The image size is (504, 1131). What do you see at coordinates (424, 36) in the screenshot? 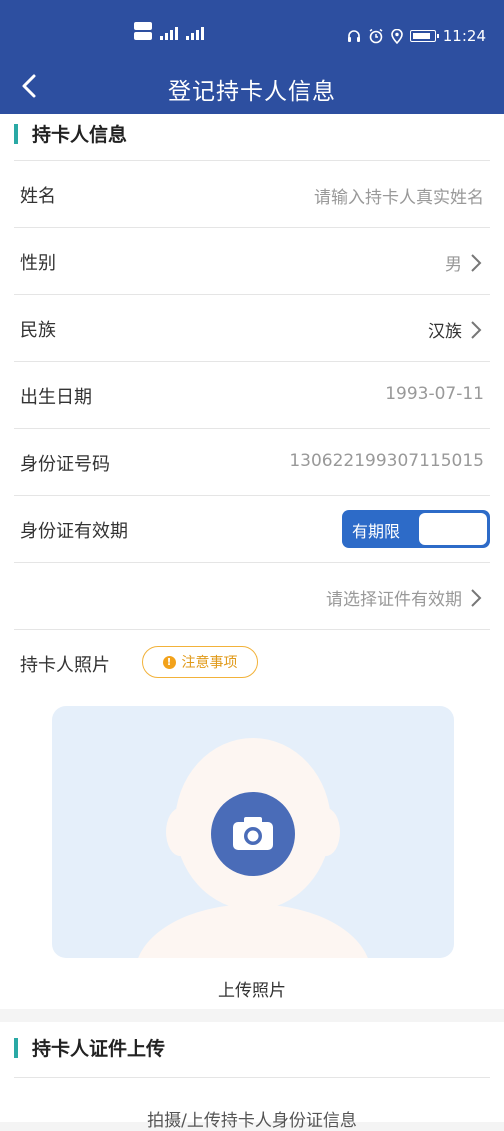
I see `battery-icon` at bounding box center [424, 36].